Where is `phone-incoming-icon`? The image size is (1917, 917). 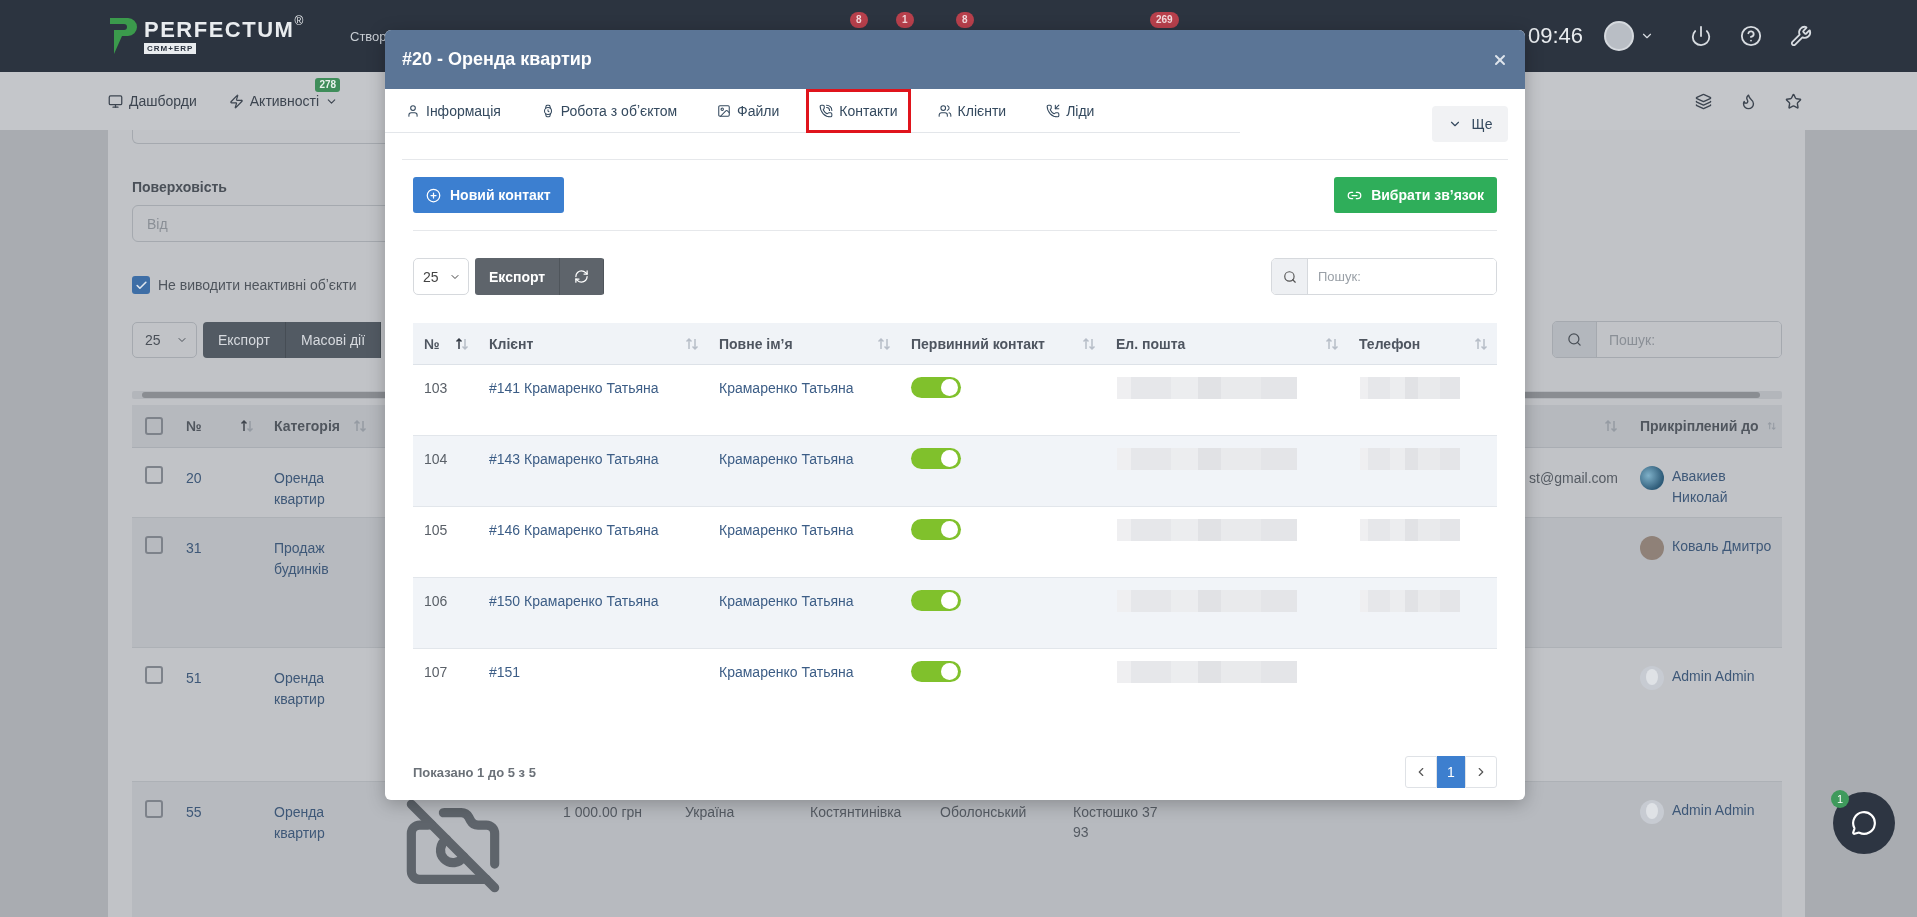
phone-incoming-icon is located at coordinates (1053, 110).